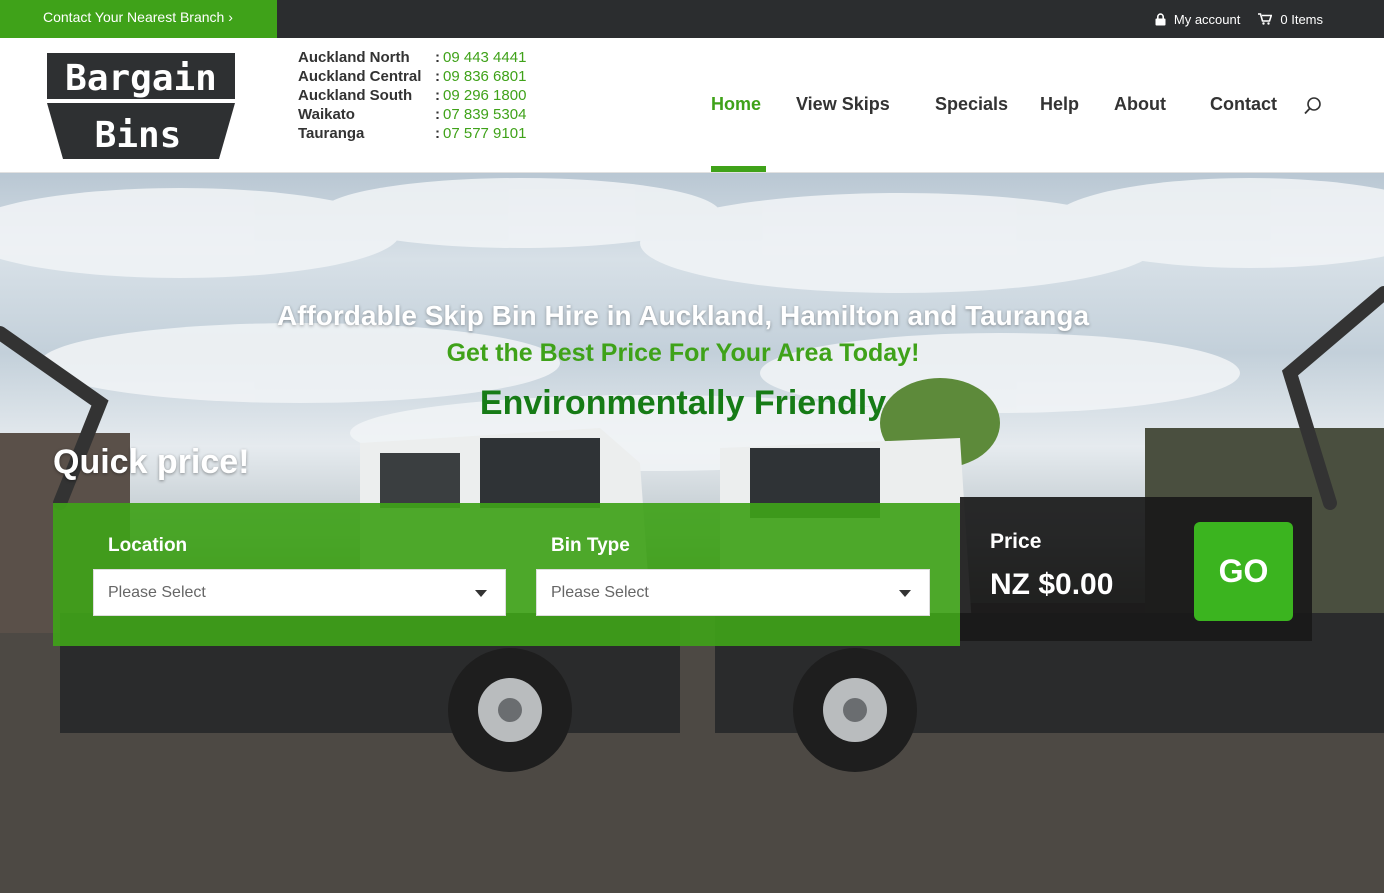 The width and height of the screenshot is (1384, 893). Describe the element at coordinates (1140, 104) in the screenshot. I see `nav-about: About` at that location.